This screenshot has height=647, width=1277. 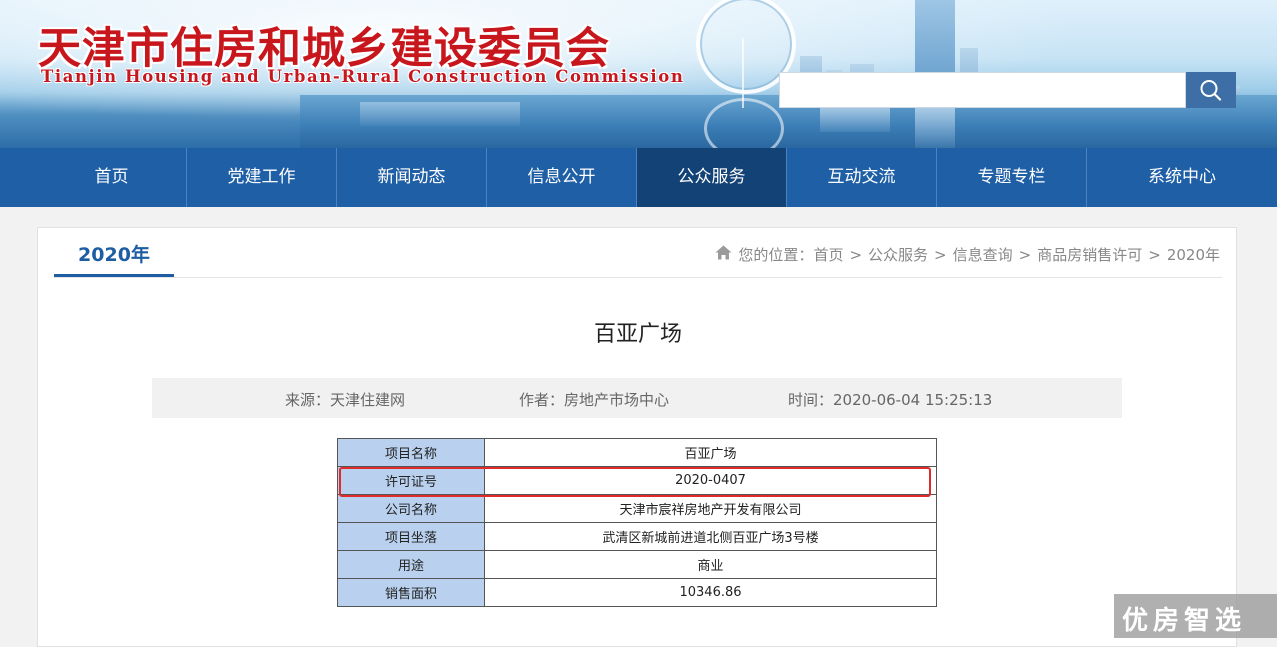 What do you see at coordinates (1089, 254) in the screenshot?
I see `breadcrumb-item-sales-permit: 商品房销售许可` at bounding box center [1089, 254].